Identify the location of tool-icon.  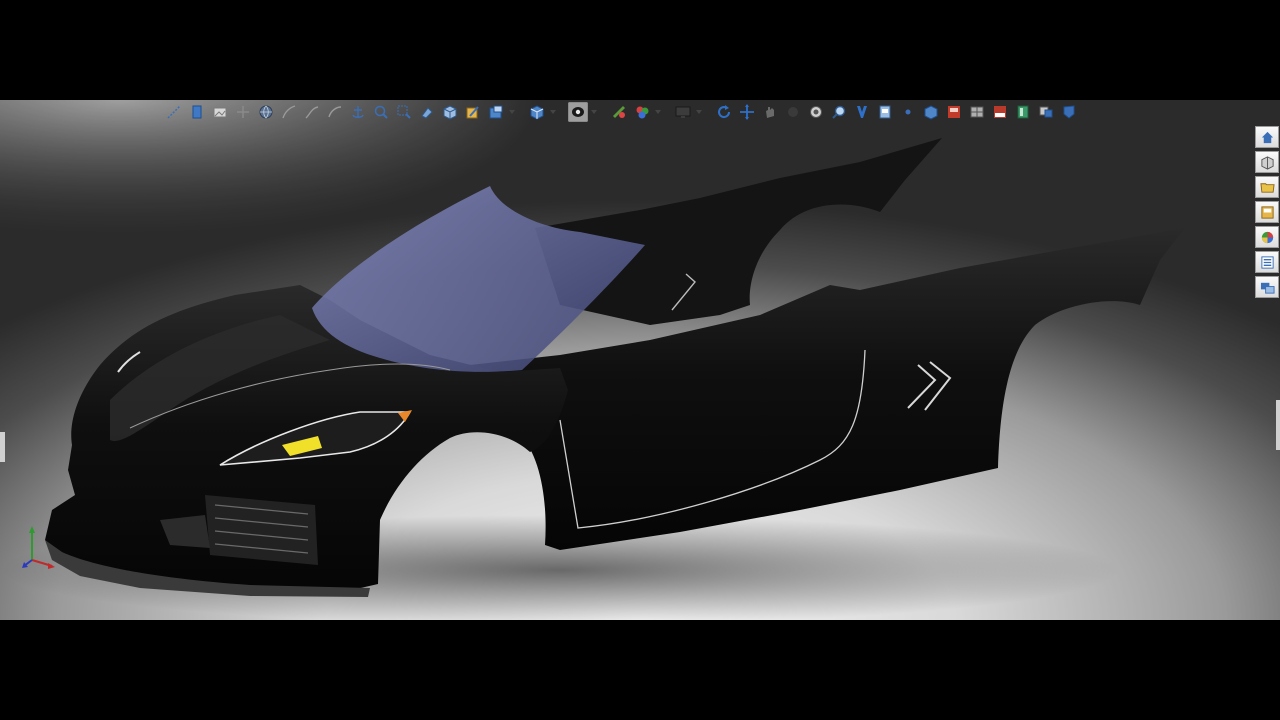
(862, 112).